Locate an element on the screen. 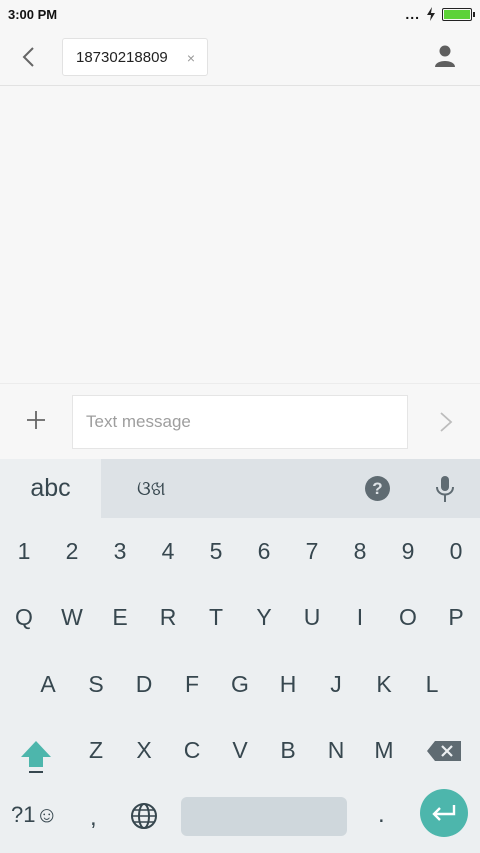  key-n: N is located at coordinates (336, 750).